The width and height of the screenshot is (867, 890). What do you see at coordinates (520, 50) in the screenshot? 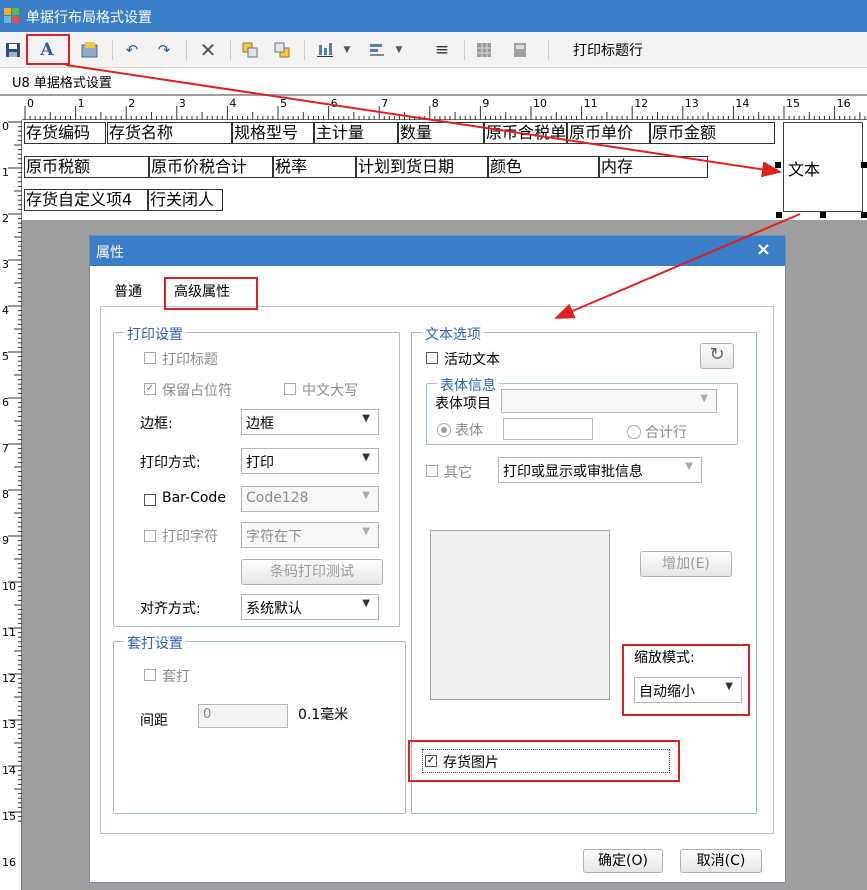
I see `print-preview-icon` at bounding box center [520, 50].